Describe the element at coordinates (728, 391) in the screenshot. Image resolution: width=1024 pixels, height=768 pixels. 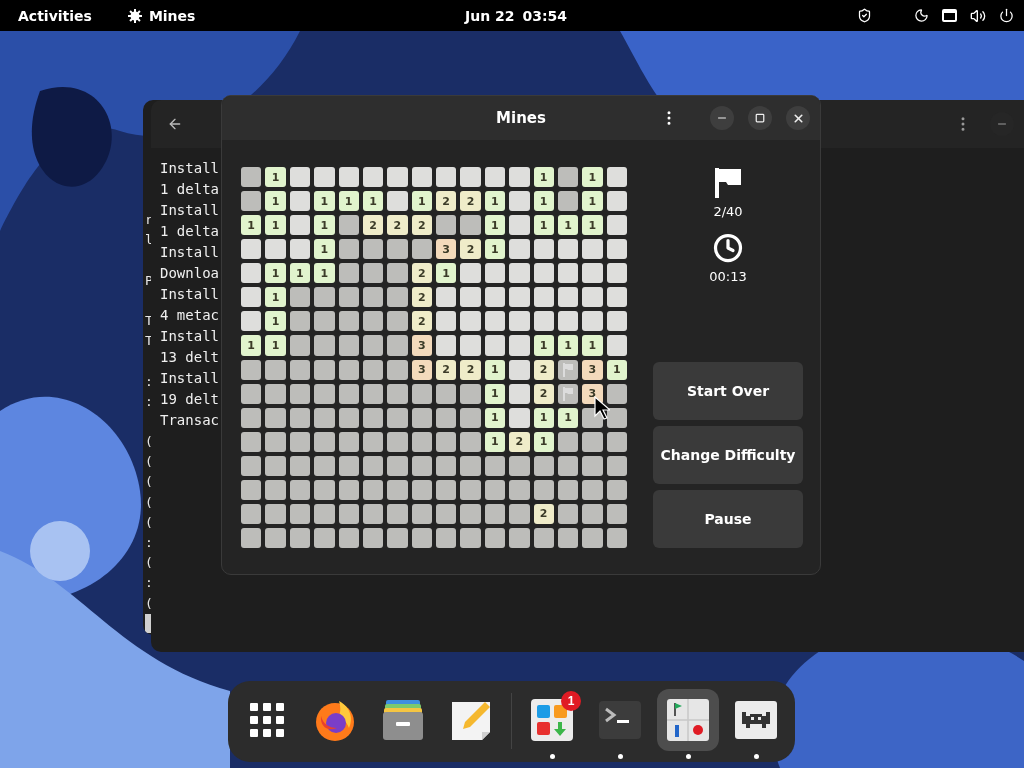
I see `action-button: Start Over` at that location.